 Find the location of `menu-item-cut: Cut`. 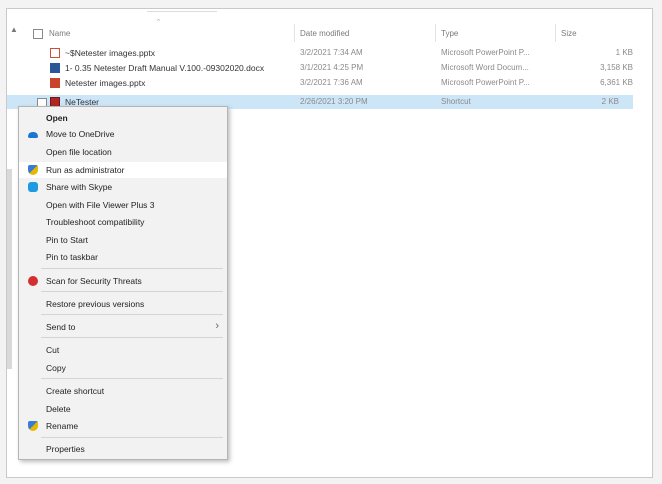

menu-item-cut: Cut is located at coordinates (123, 350).